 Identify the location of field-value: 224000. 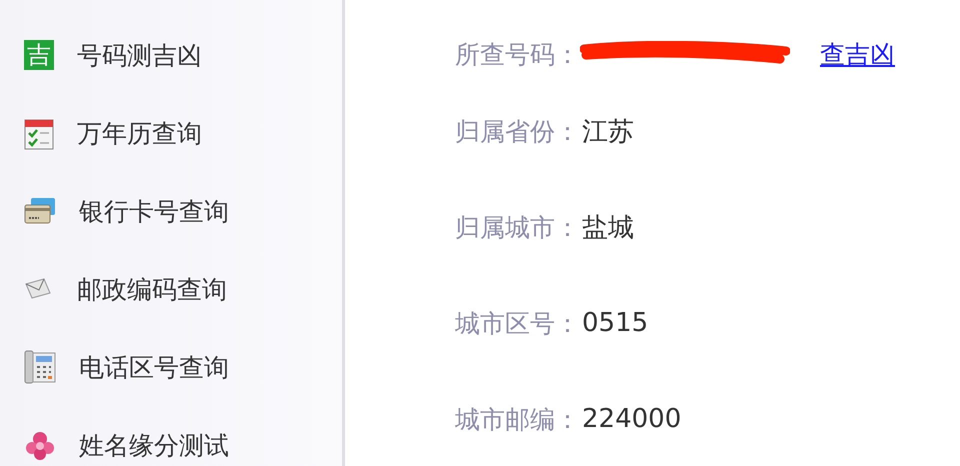
(632, 419).